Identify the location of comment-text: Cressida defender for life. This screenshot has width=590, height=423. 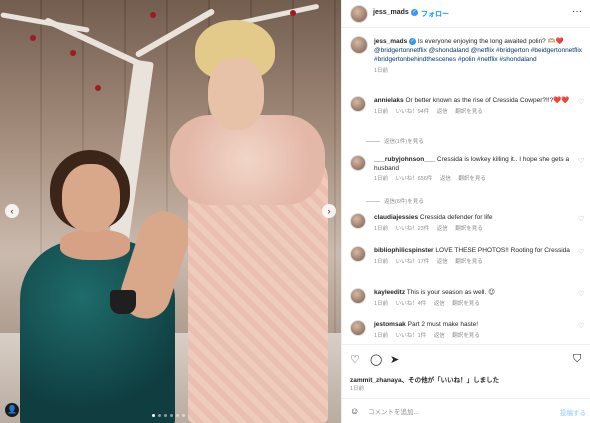
(456, 217).